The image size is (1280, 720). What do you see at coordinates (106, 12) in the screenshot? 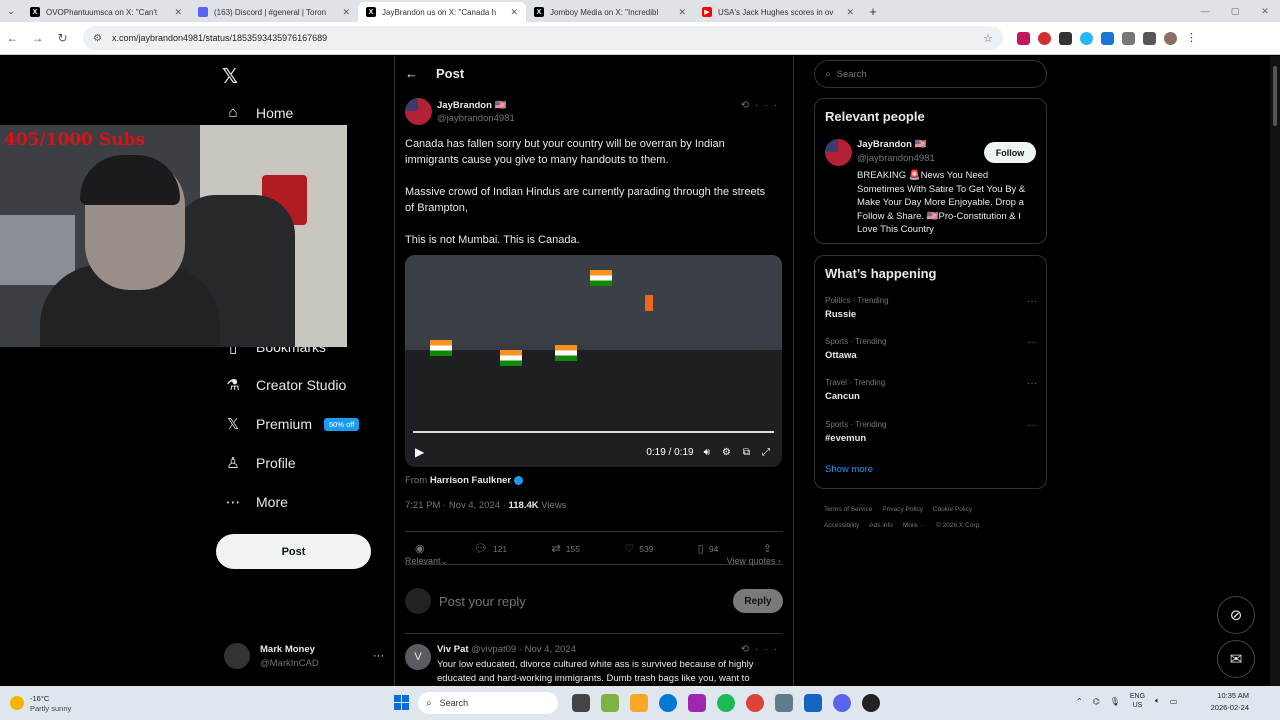
I see `browser-tab: X OVOPhantuumsca on X: "Can't ✕` at bounding box center [106, 12].